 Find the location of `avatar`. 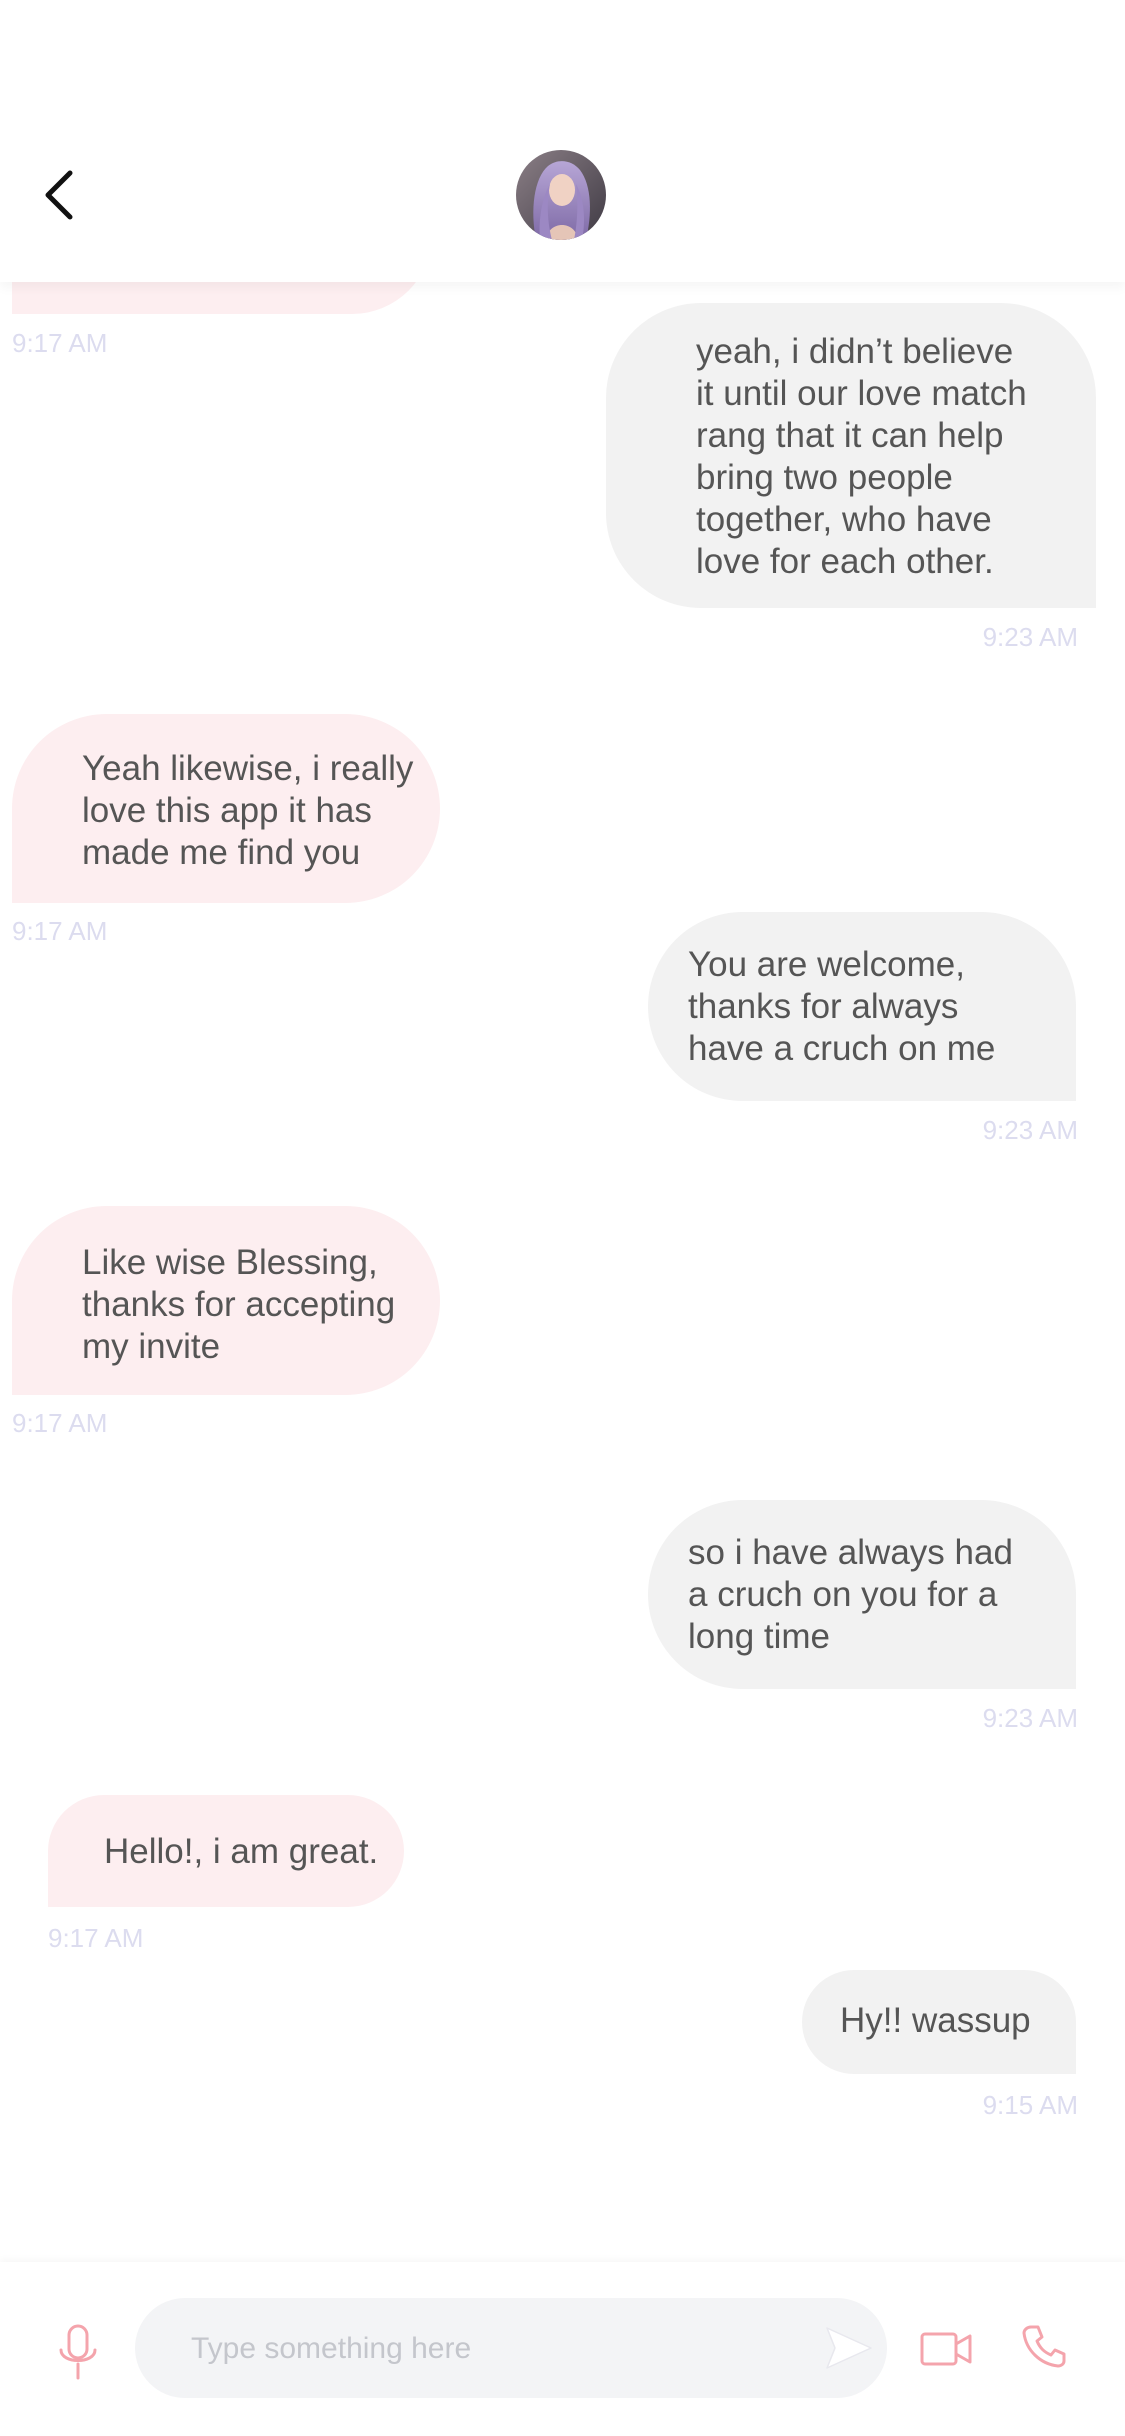

avatar is located at coordinates (561, 195).